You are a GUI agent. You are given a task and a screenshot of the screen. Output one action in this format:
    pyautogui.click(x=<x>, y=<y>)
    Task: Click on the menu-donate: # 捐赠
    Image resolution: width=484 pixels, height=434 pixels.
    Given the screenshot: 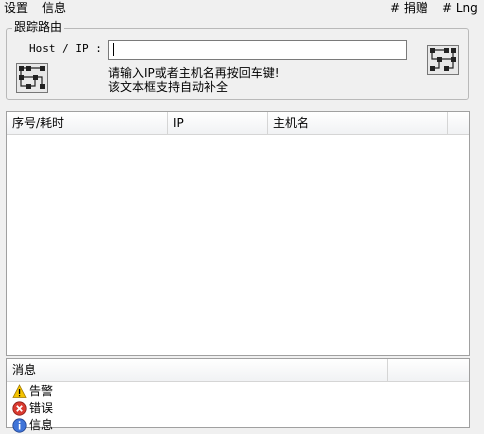 What is the action you would take?
    pyautogui.click(x=409, y=8)
    